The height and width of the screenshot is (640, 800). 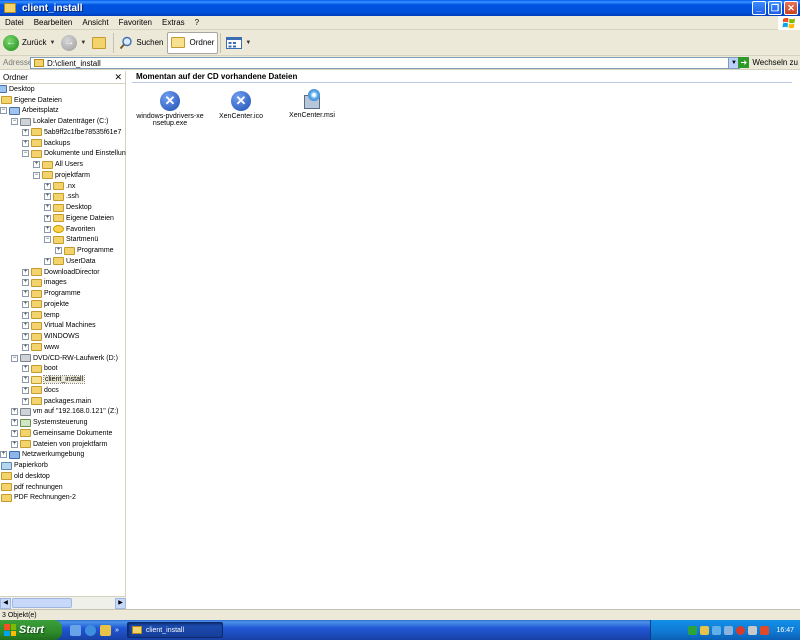 What do you see at coordinates (70, 261) in the screenshot?
I see `tree-item: + UserData` at bounding box center [70, 261].